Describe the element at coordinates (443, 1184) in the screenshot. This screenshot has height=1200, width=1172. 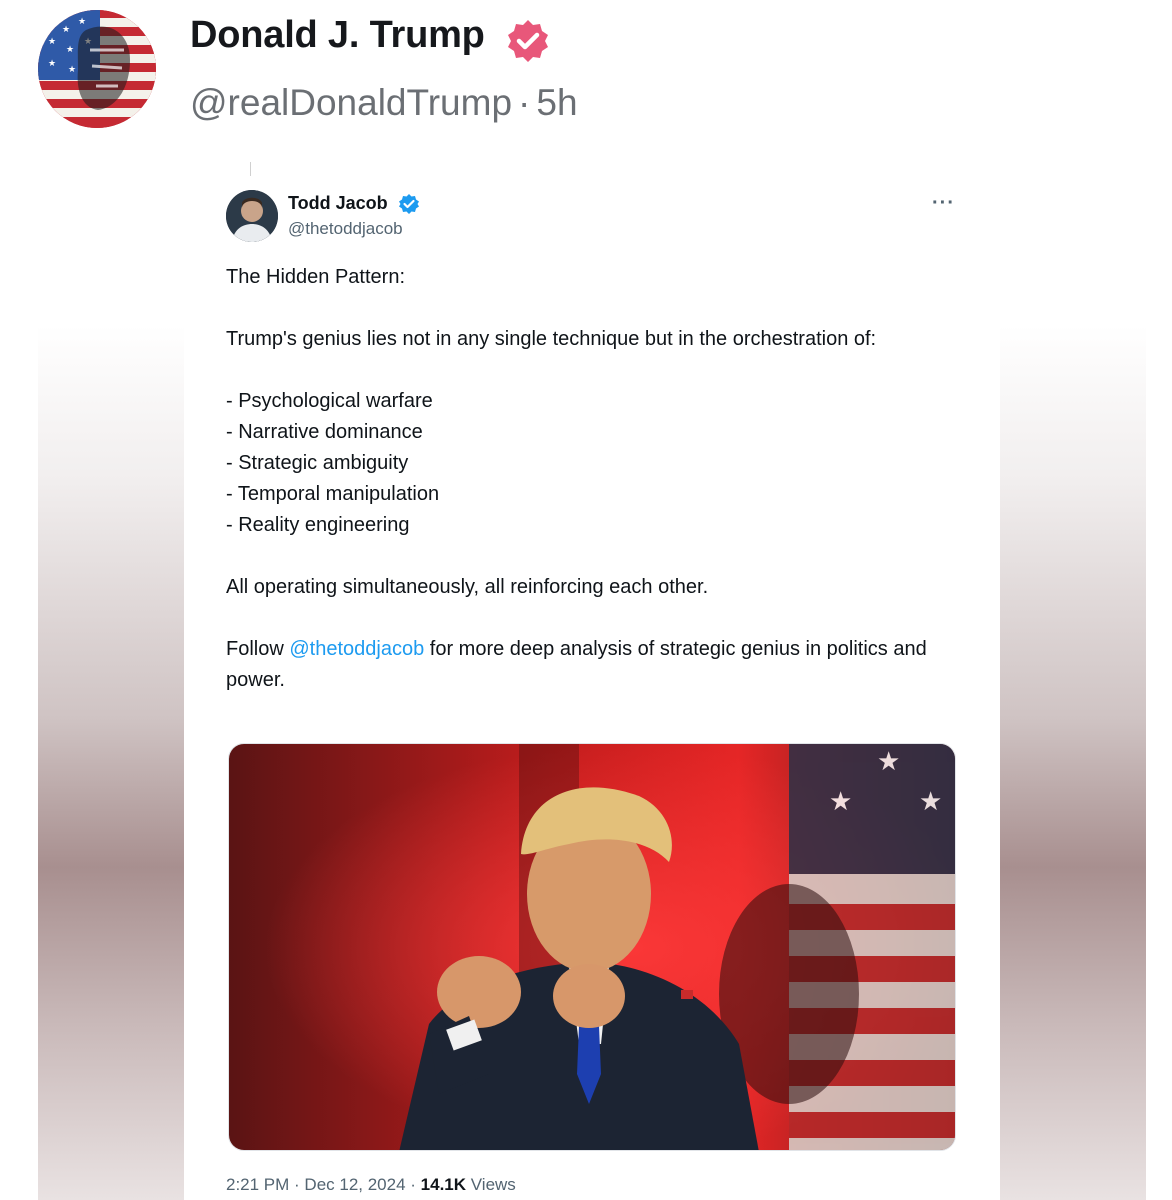
I see `views-count: 14.1K` at that location.